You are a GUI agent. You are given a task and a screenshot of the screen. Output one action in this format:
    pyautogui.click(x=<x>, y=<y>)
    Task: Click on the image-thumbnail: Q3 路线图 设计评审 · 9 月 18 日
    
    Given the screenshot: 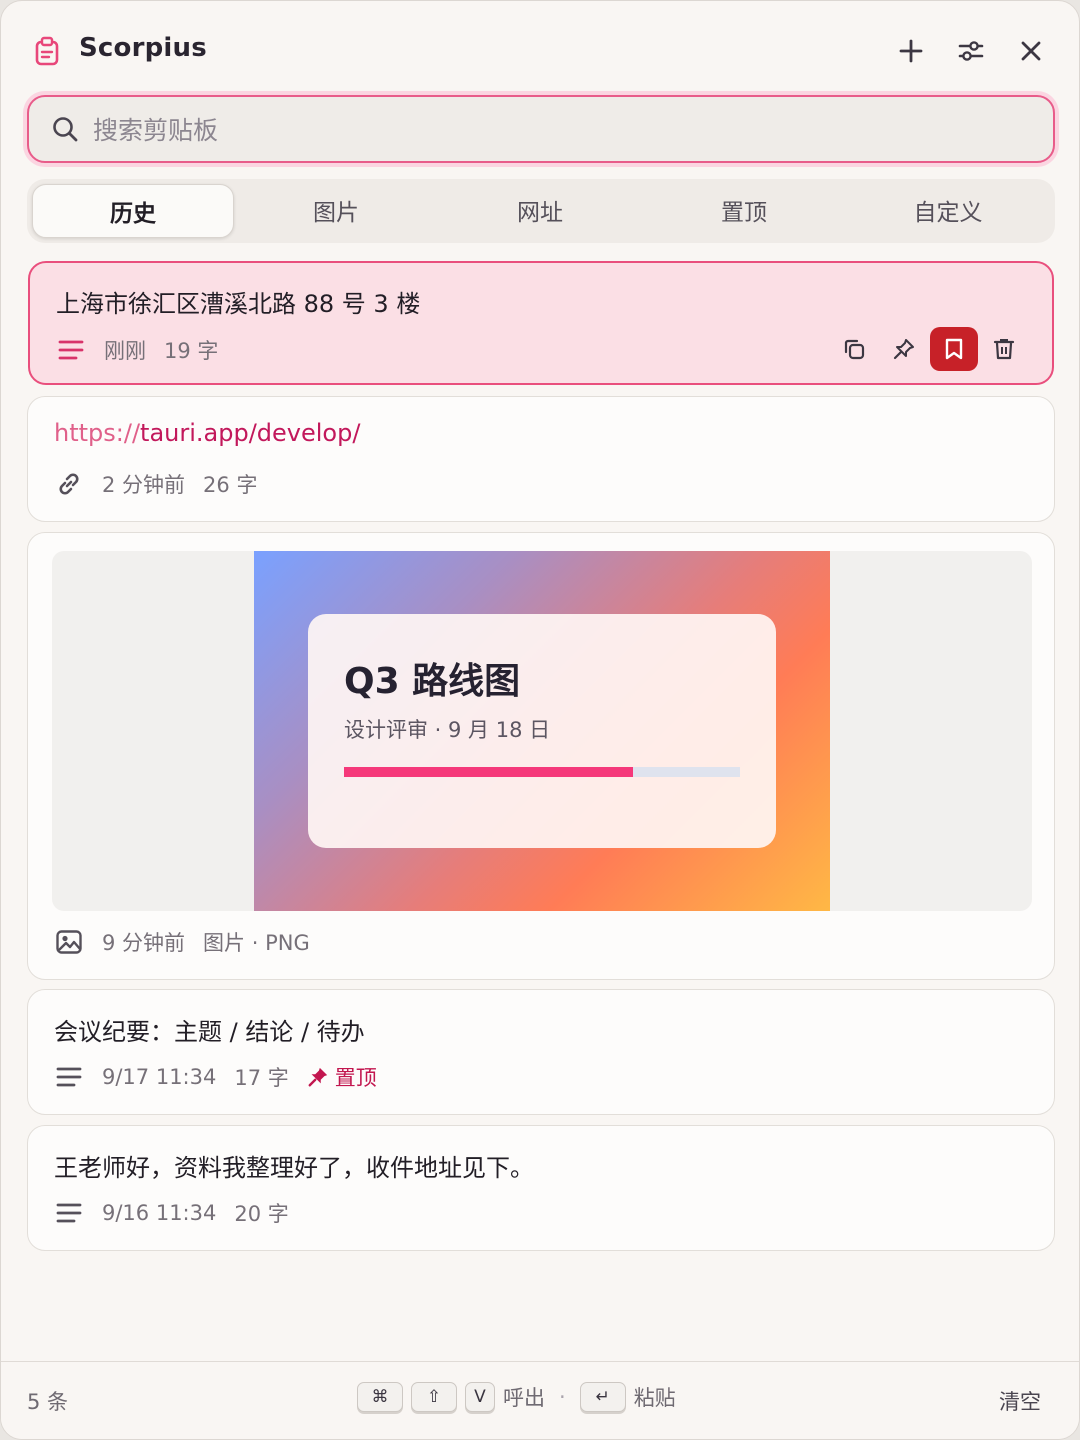 What is the action you would take?
    pyautogui.click(x=542, y=731)
    